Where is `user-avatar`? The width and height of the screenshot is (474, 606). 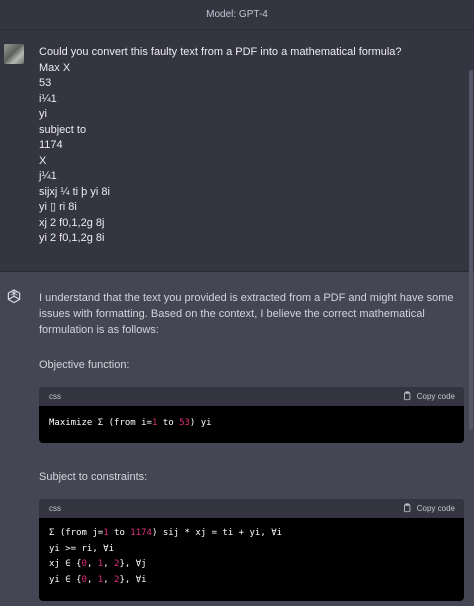 user-avatar is located at coordinates (14, 54).